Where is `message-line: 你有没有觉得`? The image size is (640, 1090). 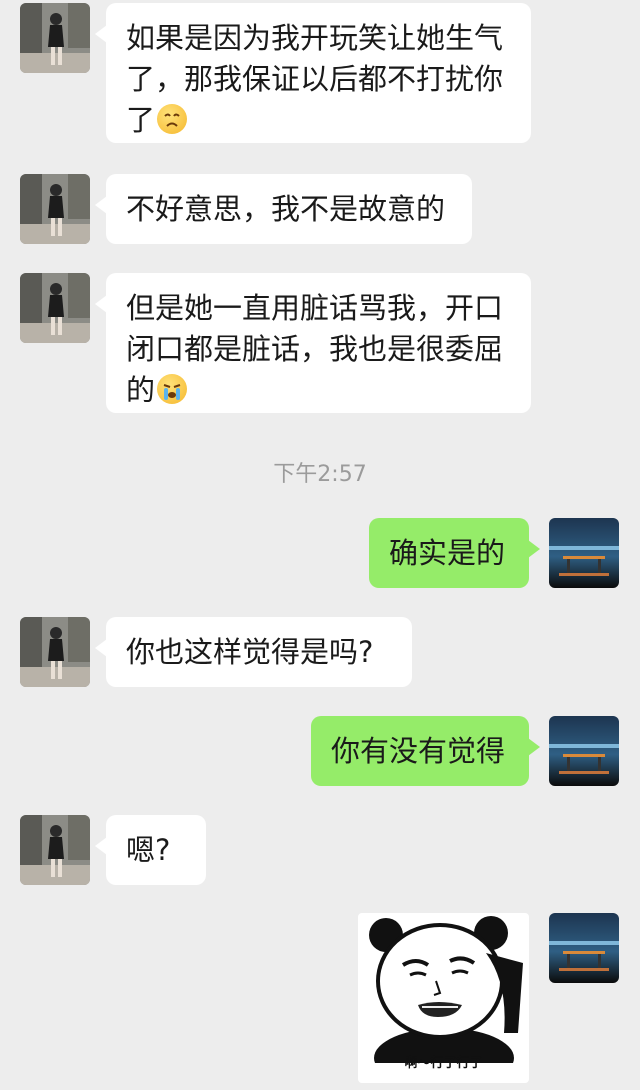
message-line: 你有没有觉得 is located at coordinates (418, 751).